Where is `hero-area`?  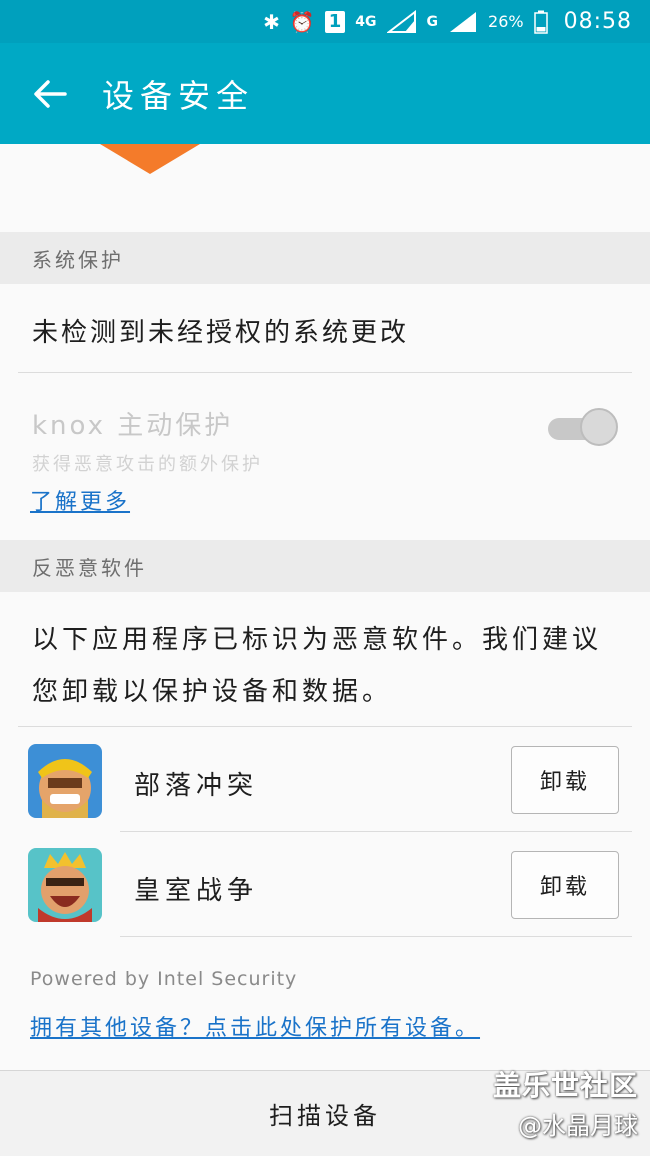
hero-area is located at coordinates (325, 188).